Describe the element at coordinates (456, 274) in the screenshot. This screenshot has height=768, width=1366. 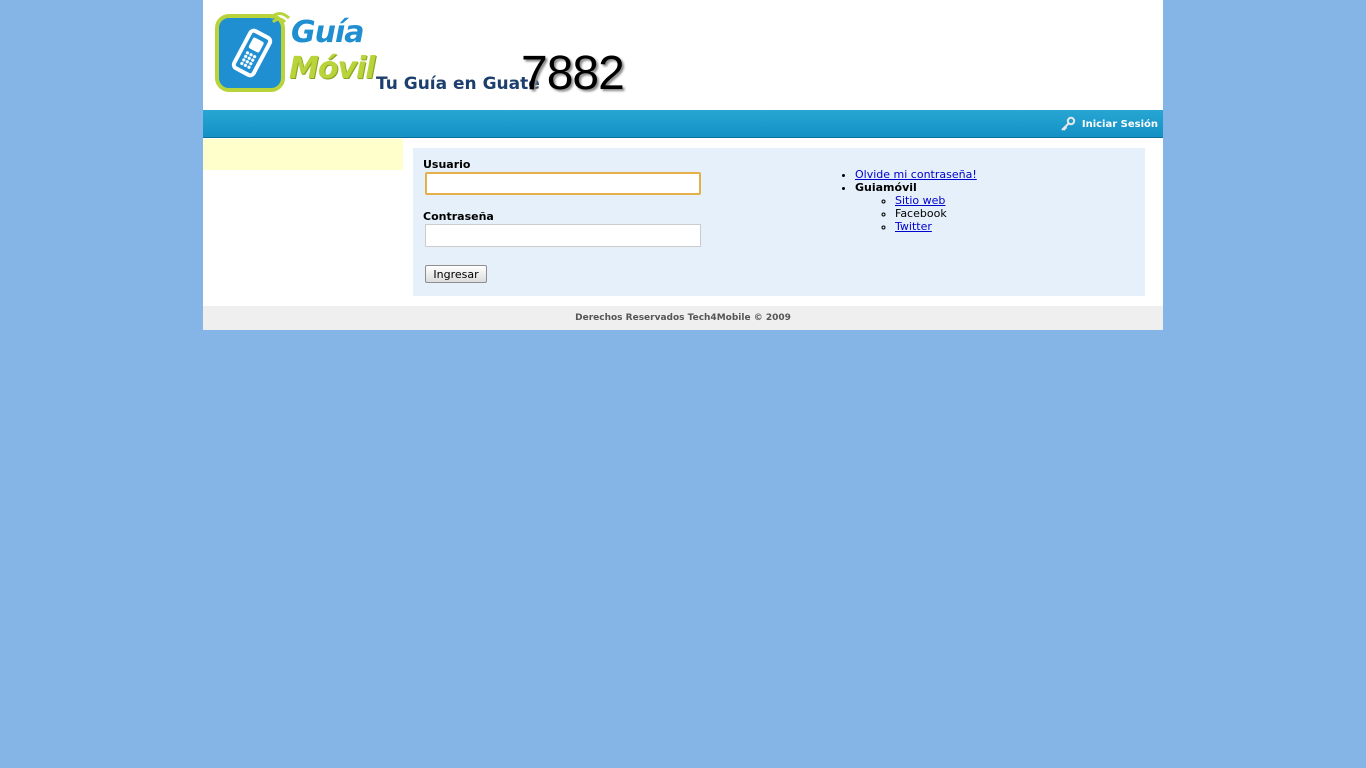
I see `login-submit-button: Ingresar` at that location.